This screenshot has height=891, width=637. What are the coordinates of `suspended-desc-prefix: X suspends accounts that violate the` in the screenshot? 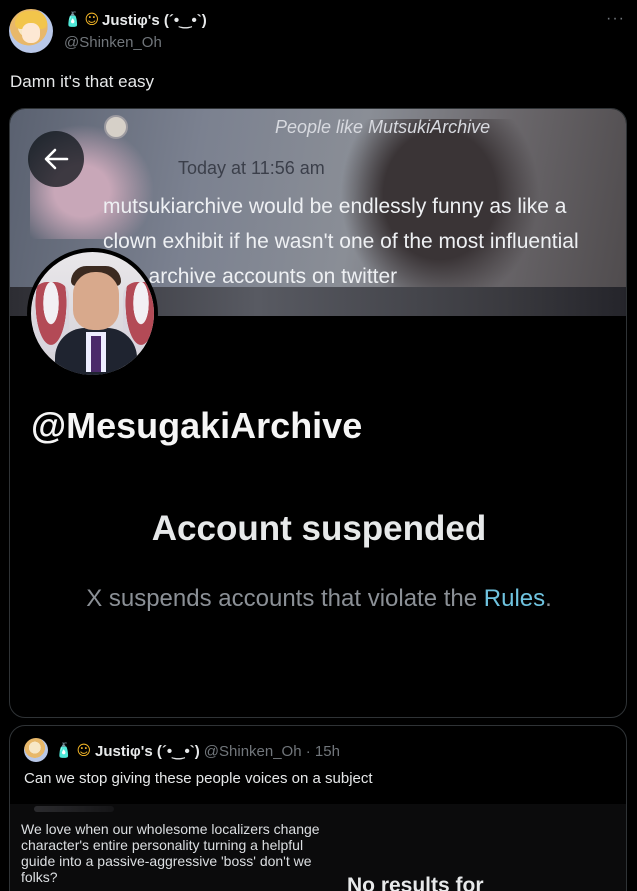 It's located at (285, 598).